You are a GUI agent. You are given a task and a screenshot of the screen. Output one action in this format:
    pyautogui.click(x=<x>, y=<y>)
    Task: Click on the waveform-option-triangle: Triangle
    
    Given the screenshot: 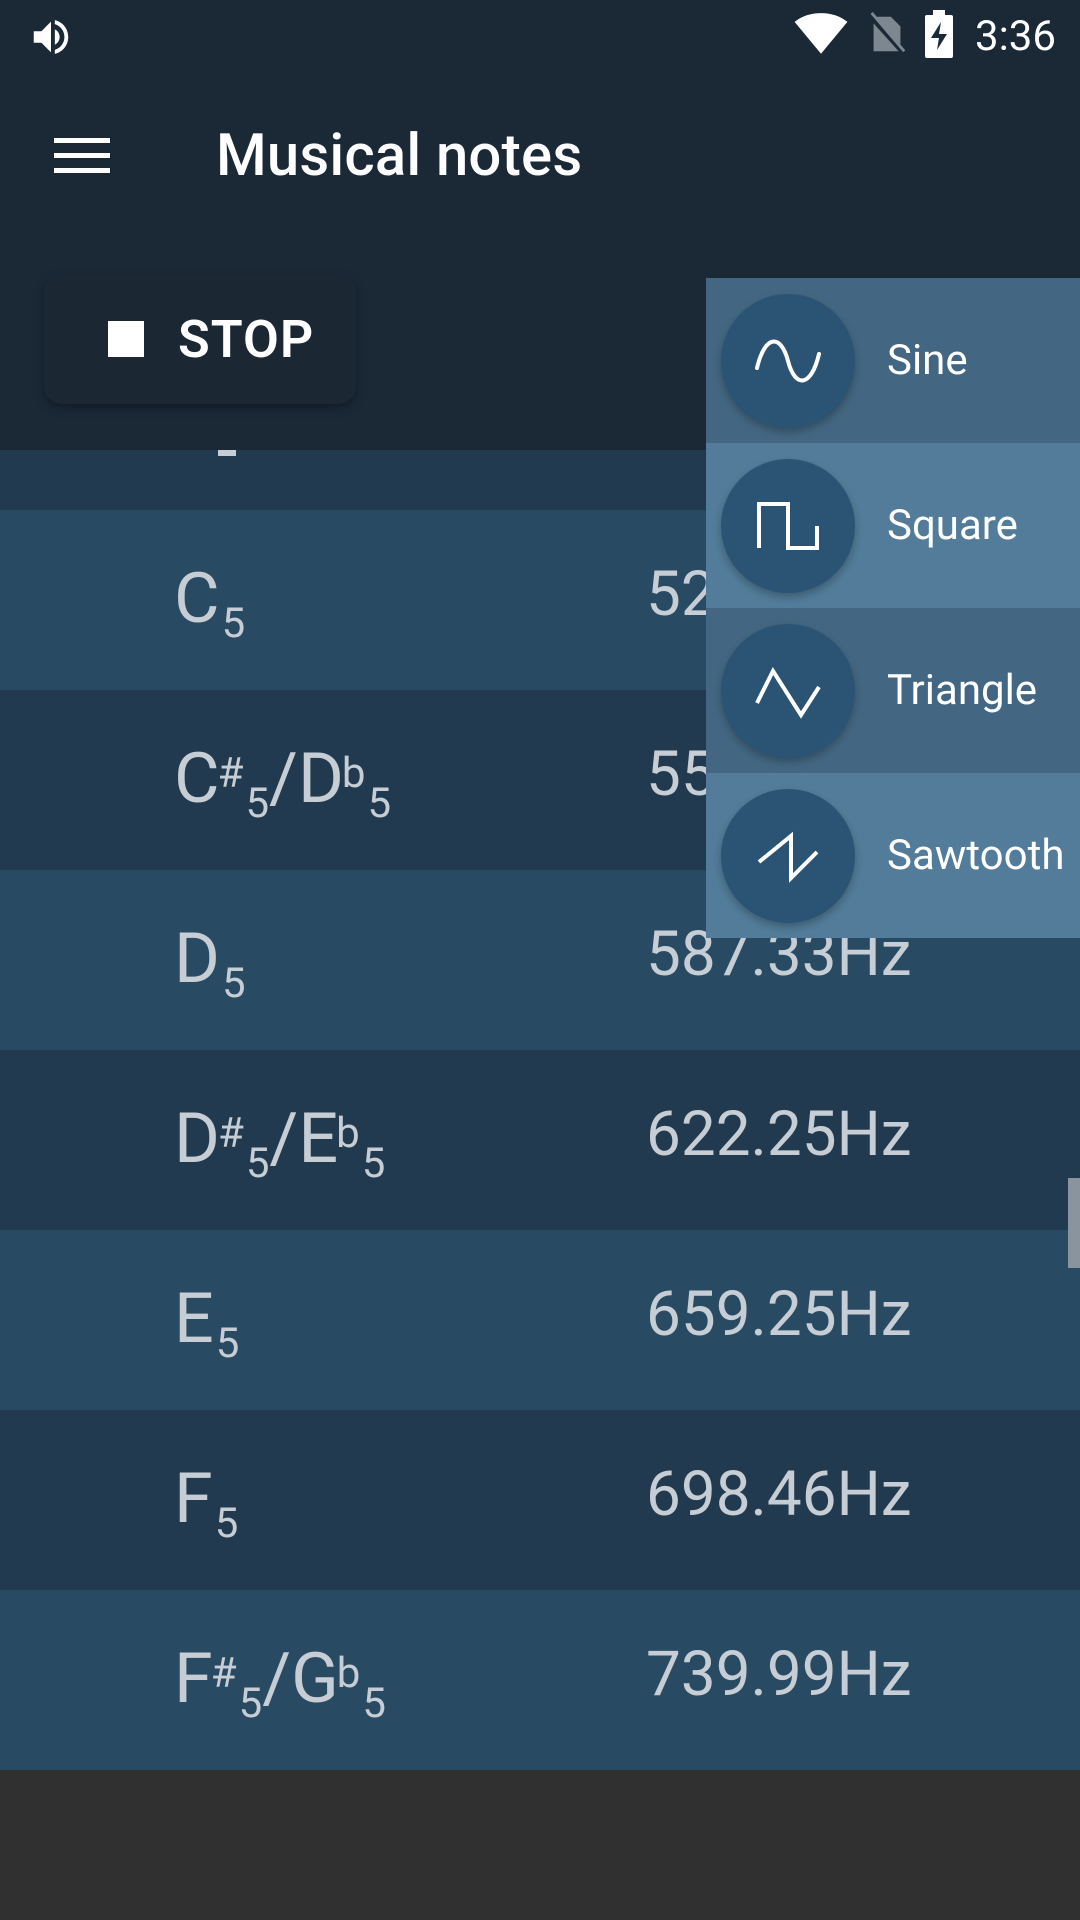 What is the action you would take?
    pyautogui.click(x=893, y=690)
    